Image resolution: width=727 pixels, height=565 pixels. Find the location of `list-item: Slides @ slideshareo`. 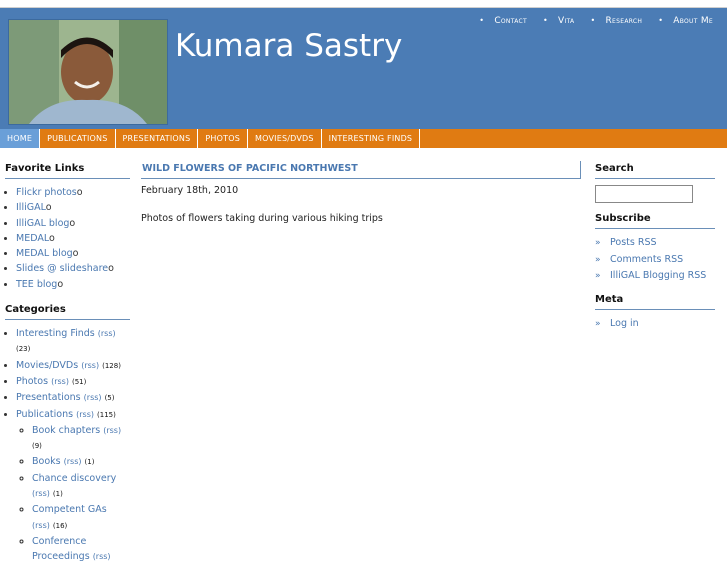

list-item: Slides @ slideshareo is located at coordinates (73, 268).